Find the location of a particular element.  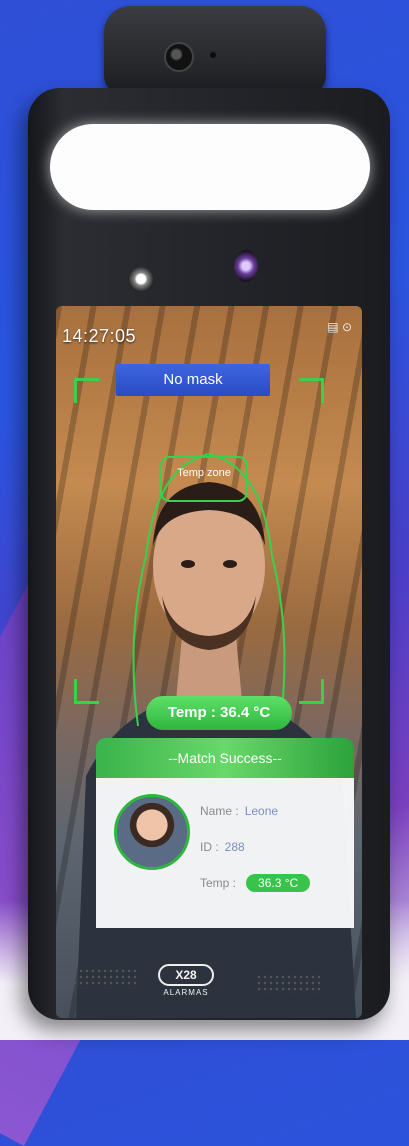

name-row: Name : Leone is located at coordinates (239, 811).